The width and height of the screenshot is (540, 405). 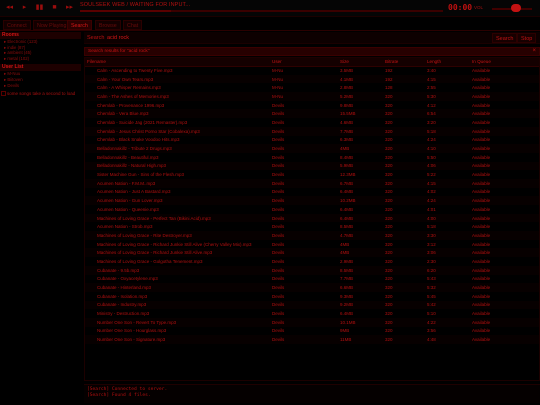 I want to click on cell-length: 5:10, so click(x=431, y=314).